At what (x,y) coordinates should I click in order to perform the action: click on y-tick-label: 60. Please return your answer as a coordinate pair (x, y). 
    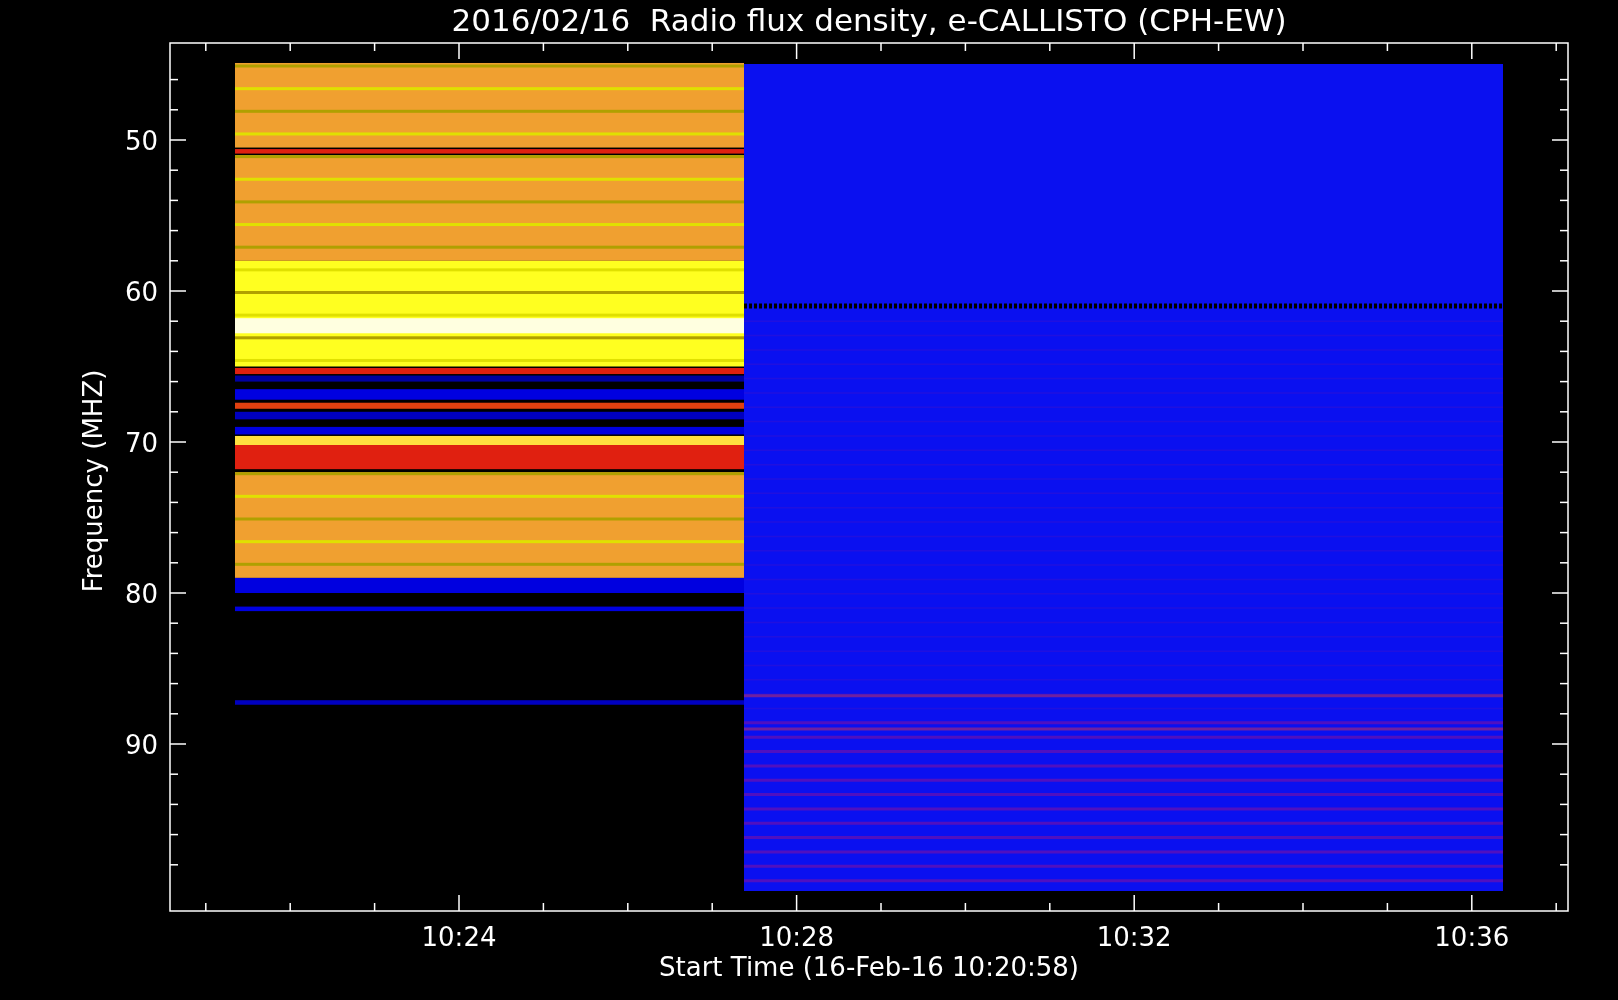
    Looking at the image, I should click on (141, 292).